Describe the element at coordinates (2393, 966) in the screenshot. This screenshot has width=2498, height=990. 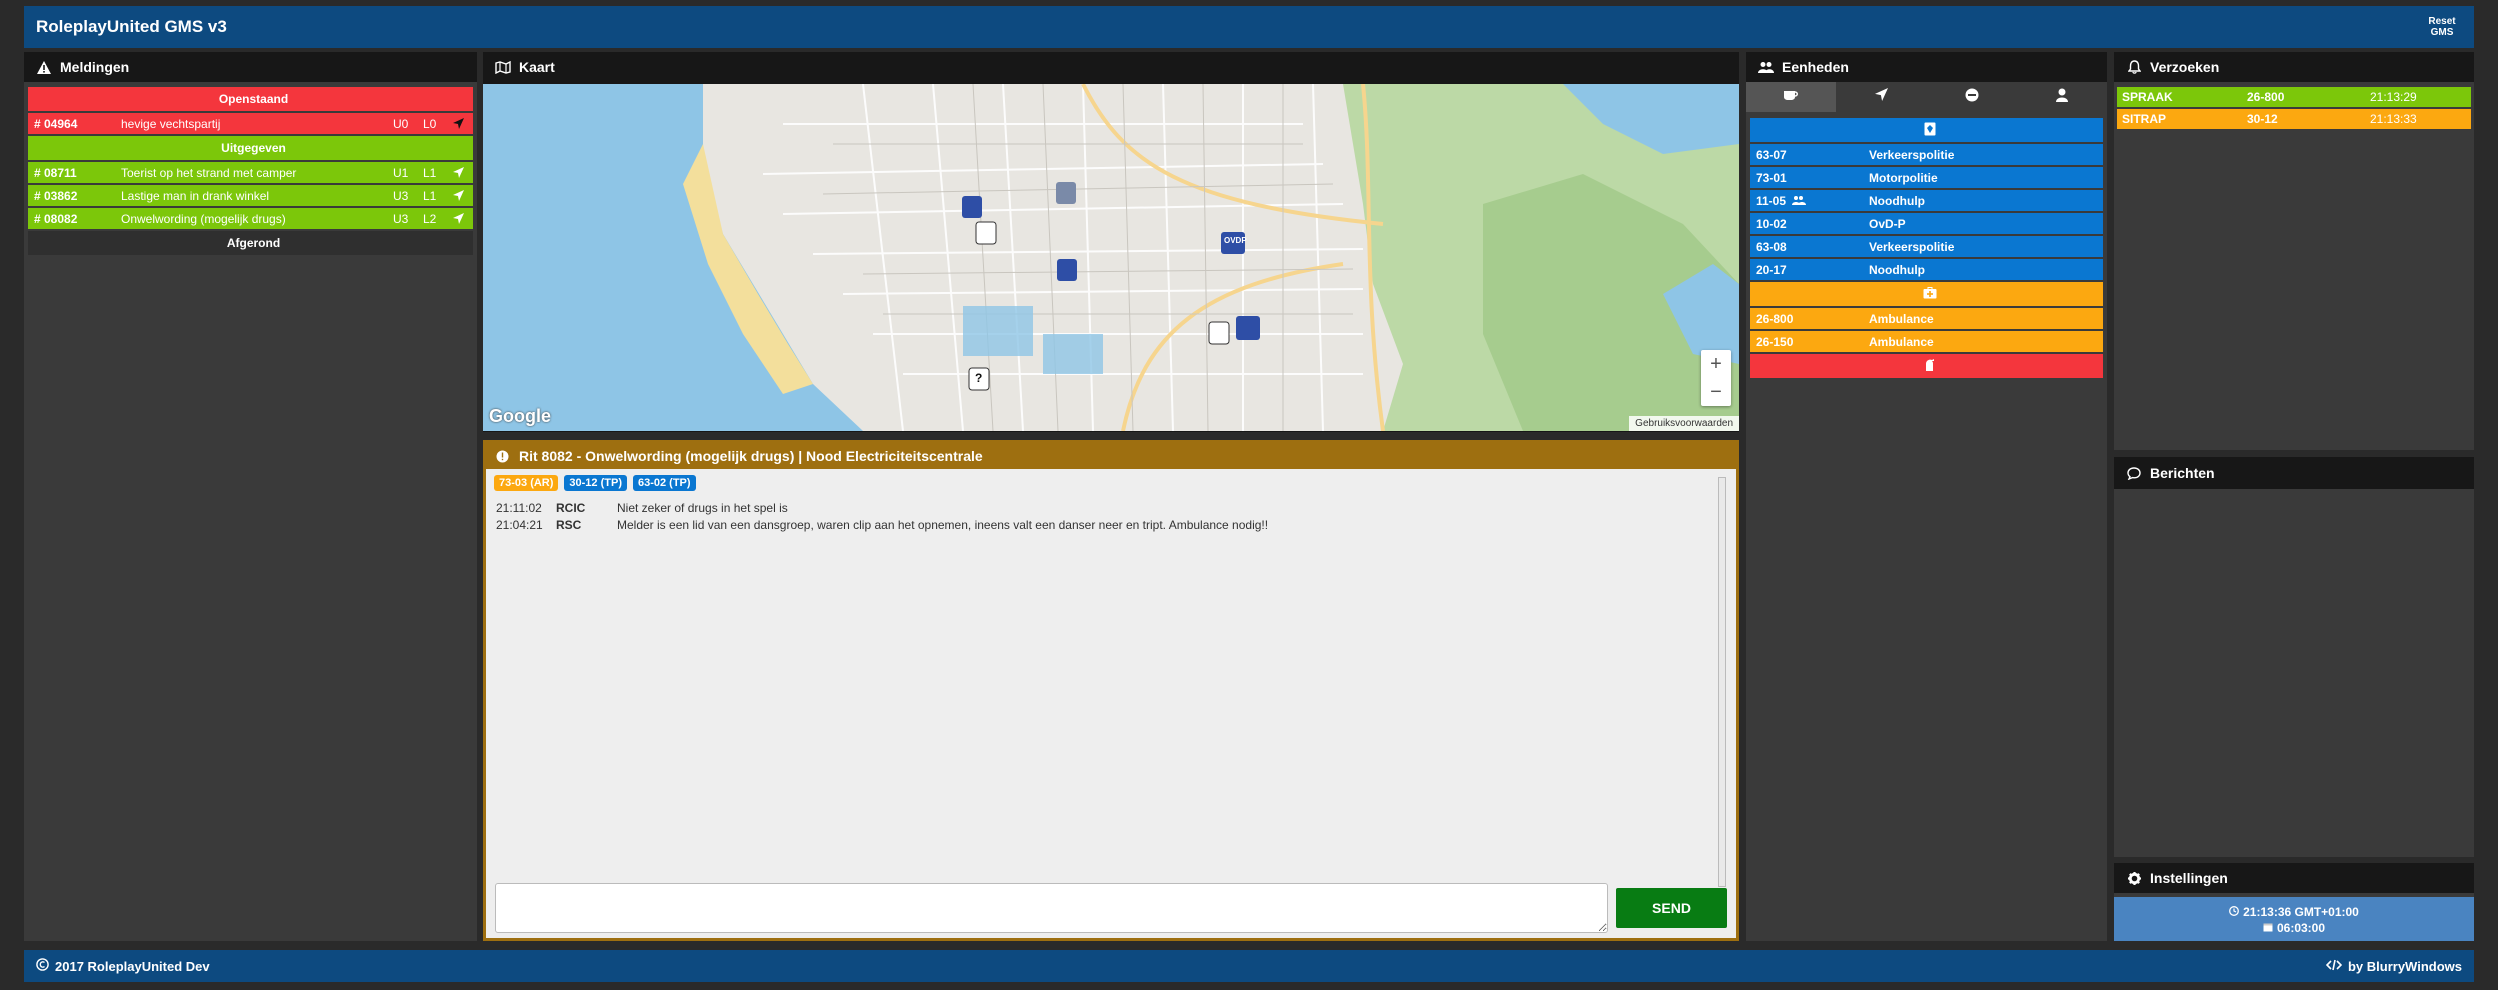
I see `credit: by BlurryWindows` at that location.